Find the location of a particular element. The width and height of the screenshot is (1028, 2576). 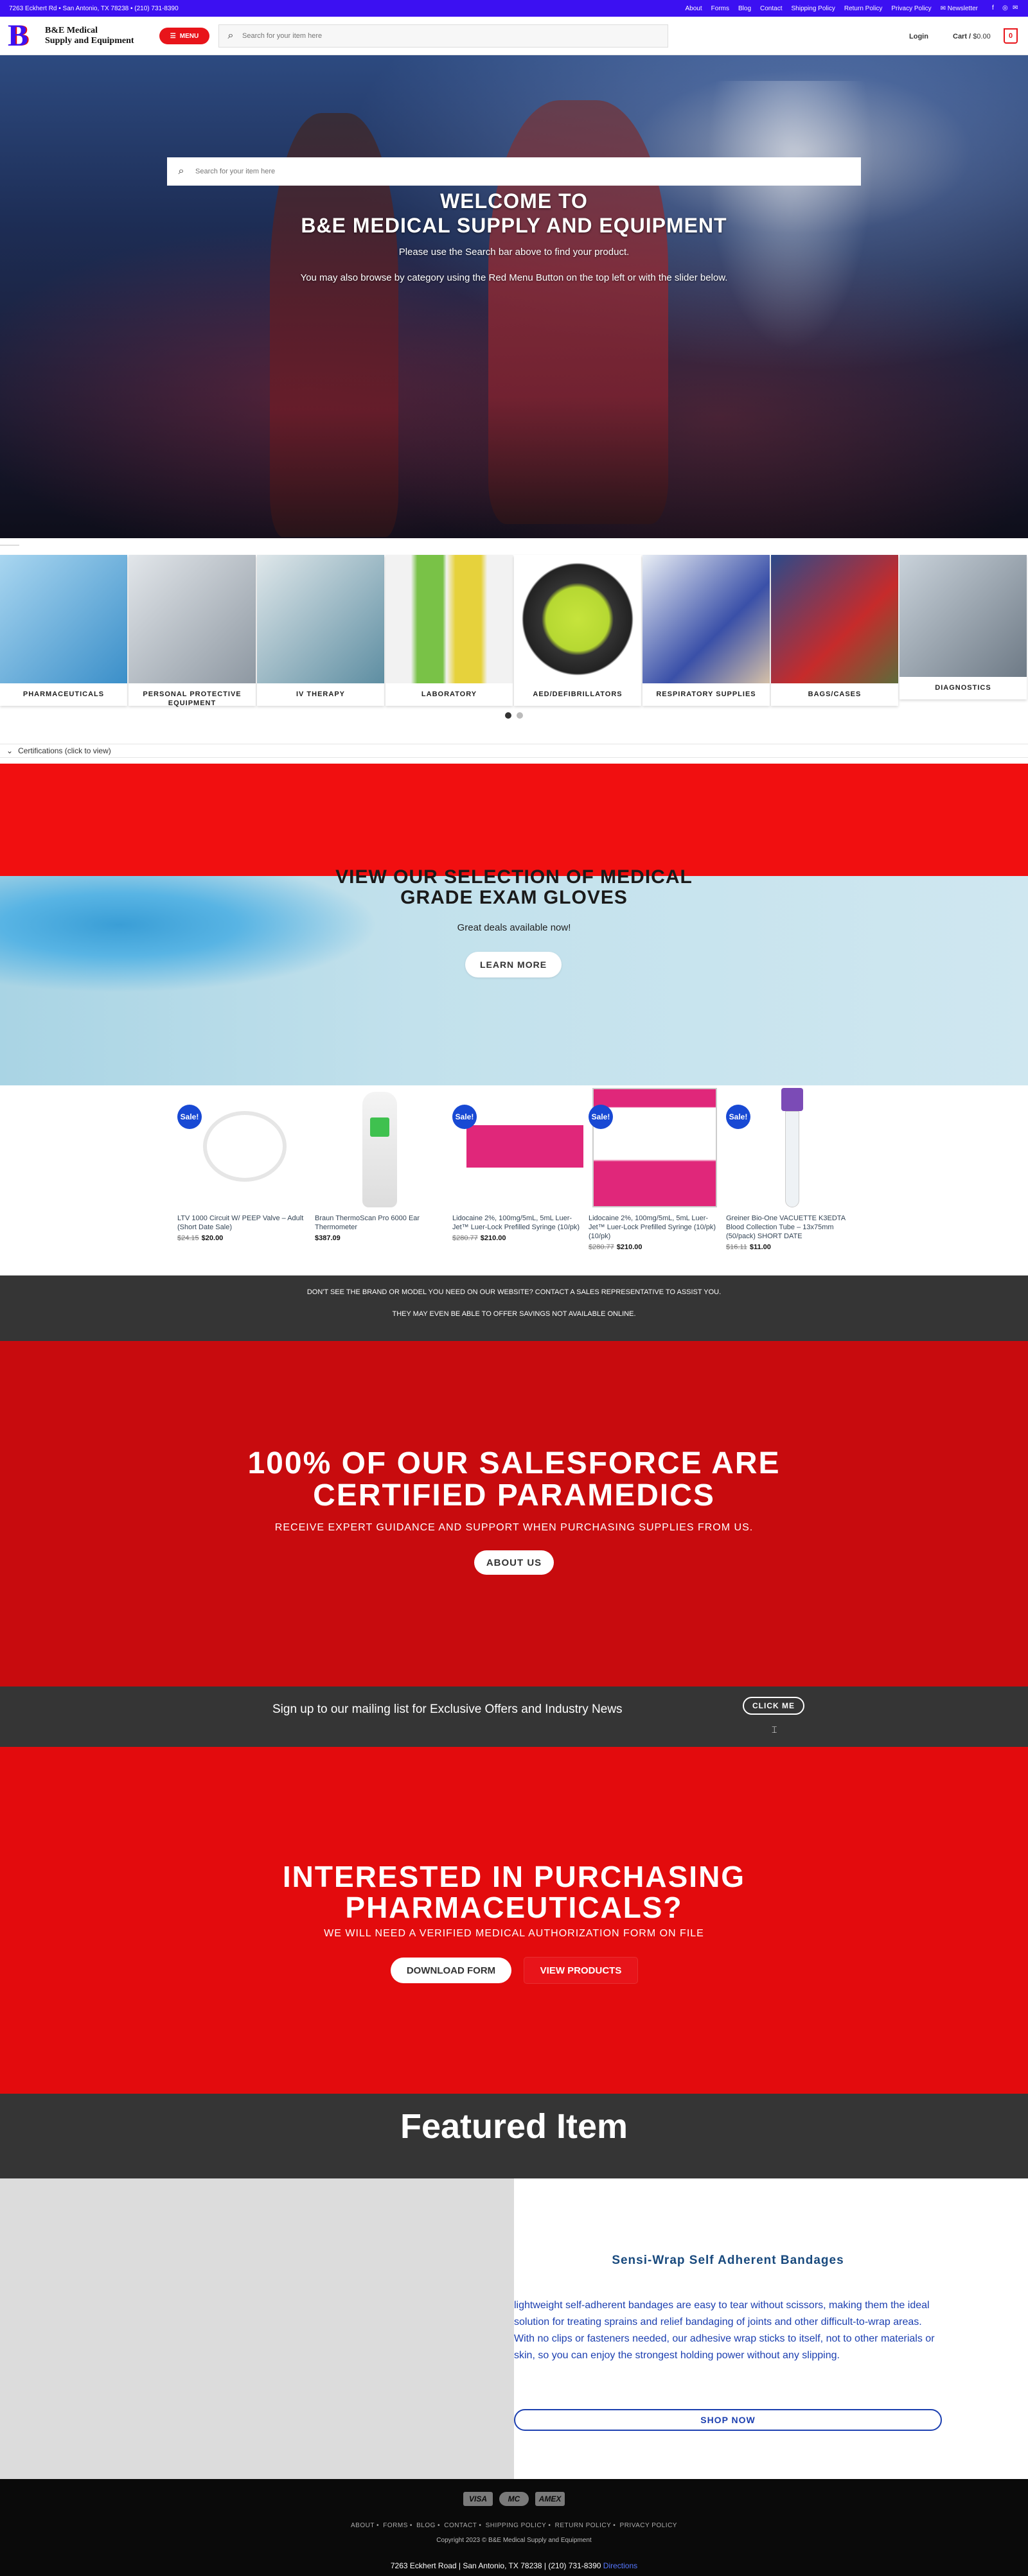

slider-dot-active is located at coordinates (508, 715).